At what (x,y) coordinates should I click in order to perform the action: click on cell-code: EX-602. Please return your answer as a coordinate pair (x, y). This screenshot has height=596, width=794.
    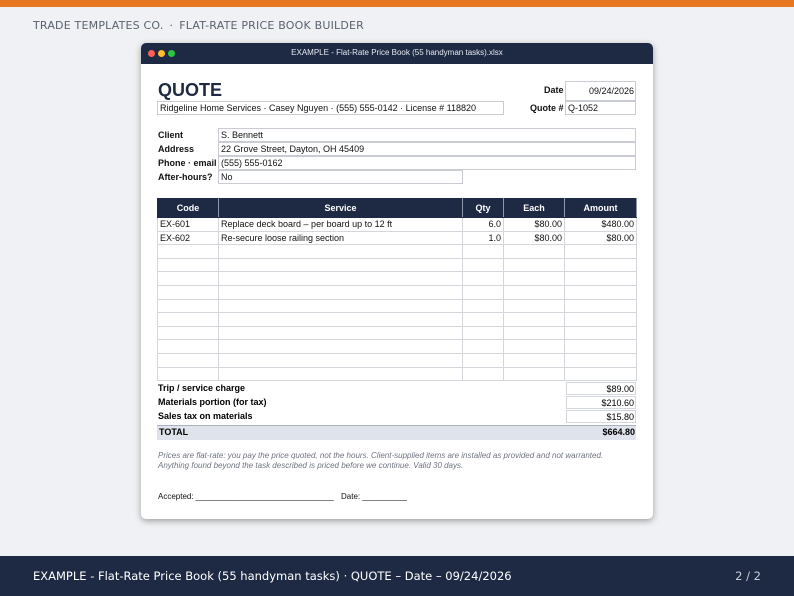
    Looking at the image, I should click on (188, 238).